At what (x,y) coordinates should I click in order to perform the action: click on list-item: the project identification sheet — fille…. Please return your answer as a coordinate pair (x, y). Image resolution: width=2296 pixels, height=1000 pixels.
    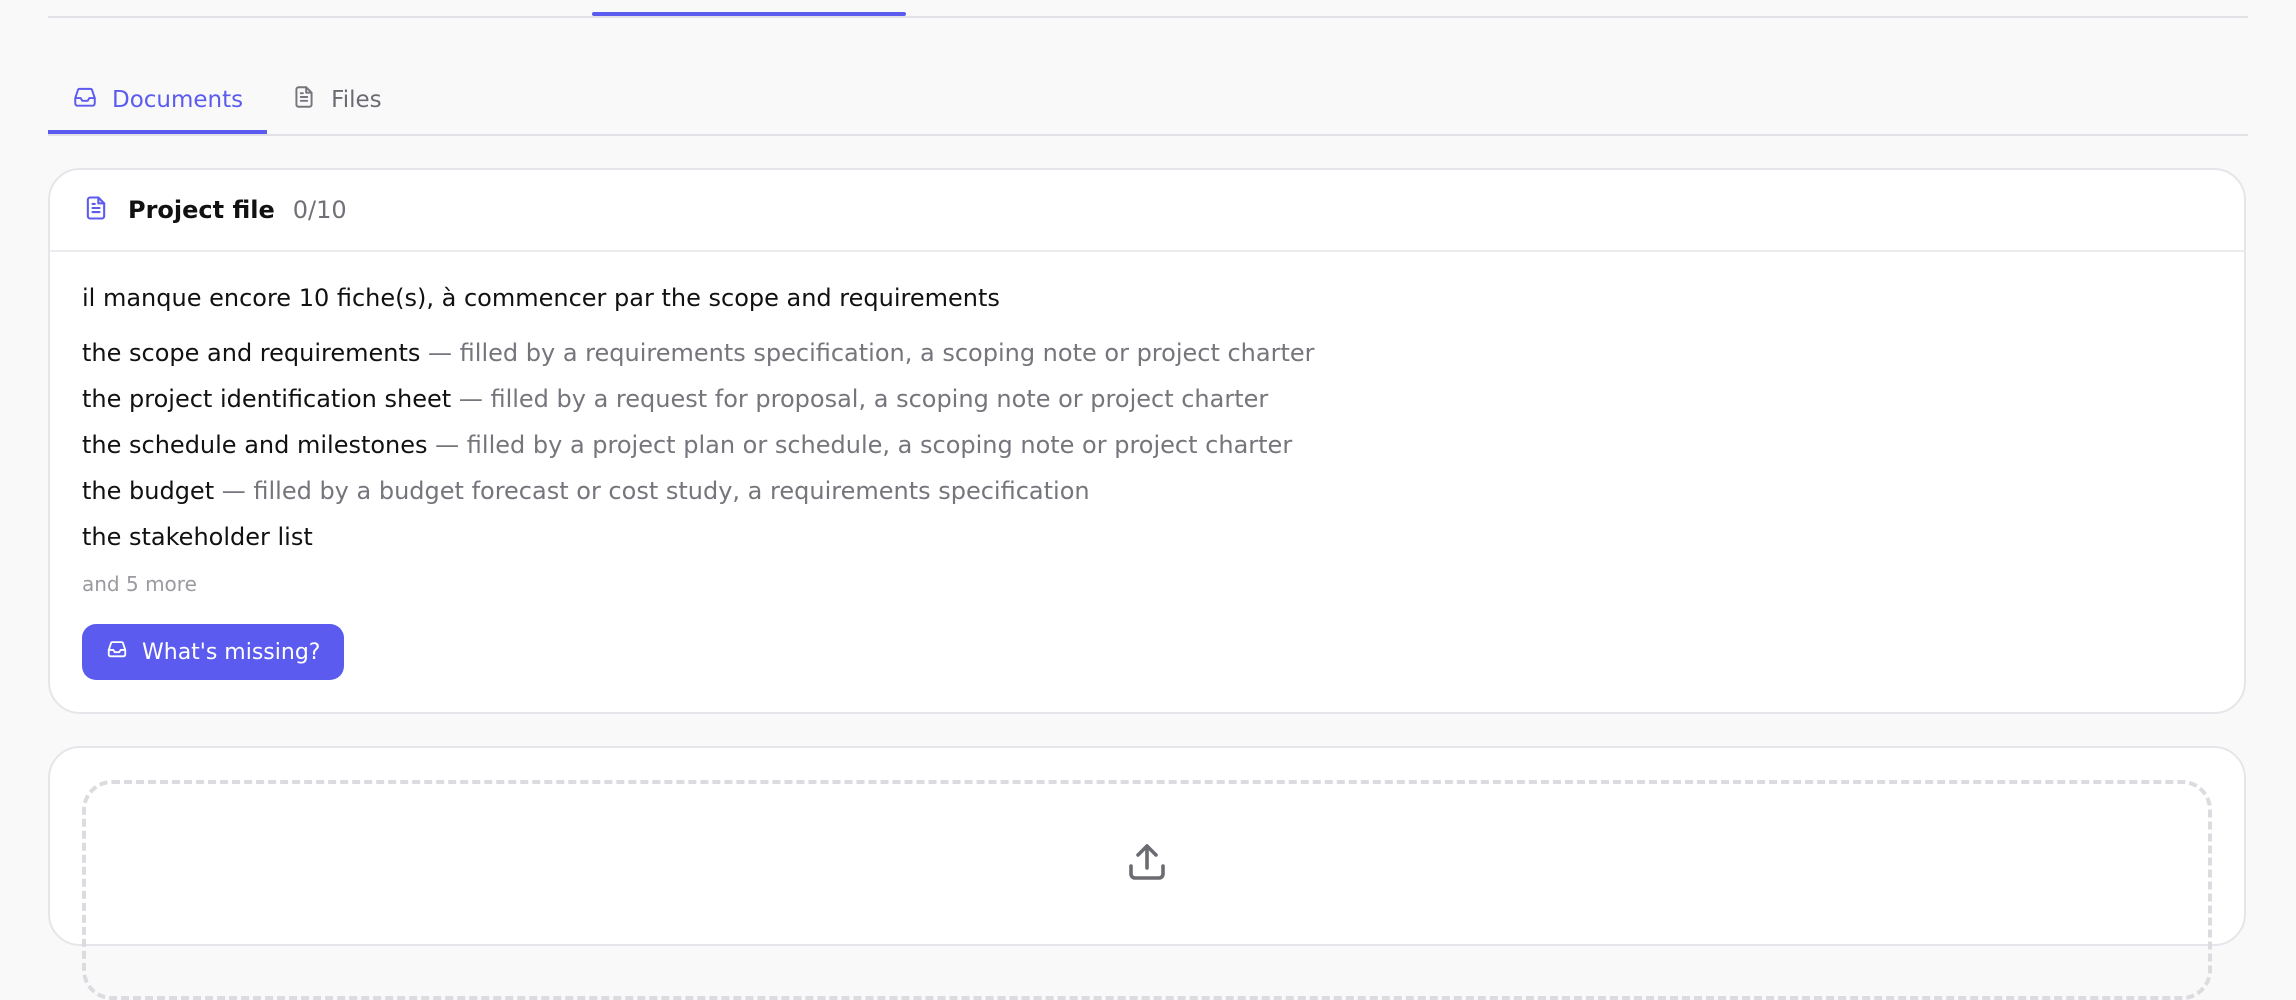
    Looking at the image, I should click on (1147, 407).